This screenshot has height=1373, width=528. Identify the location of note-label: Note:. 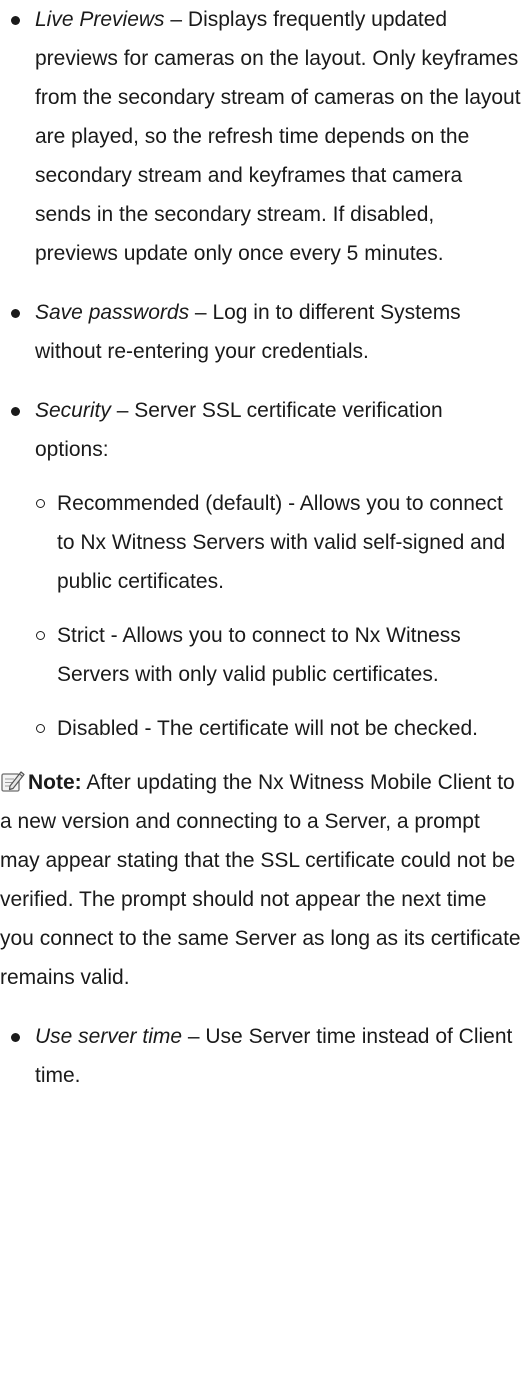
(55, 782).